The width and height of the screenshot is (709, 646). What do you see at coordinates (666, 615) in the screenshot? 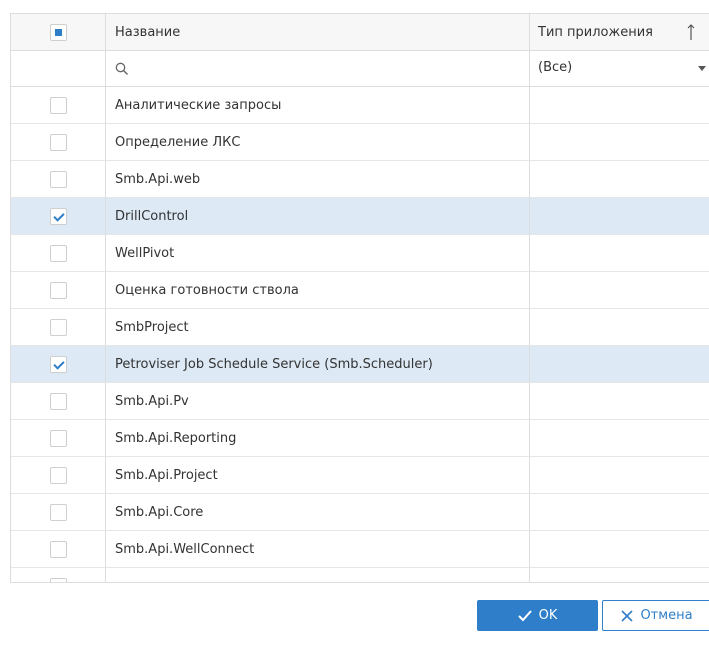
I see `cancel-button-label: Отмена` at bounding box center [666, 615].